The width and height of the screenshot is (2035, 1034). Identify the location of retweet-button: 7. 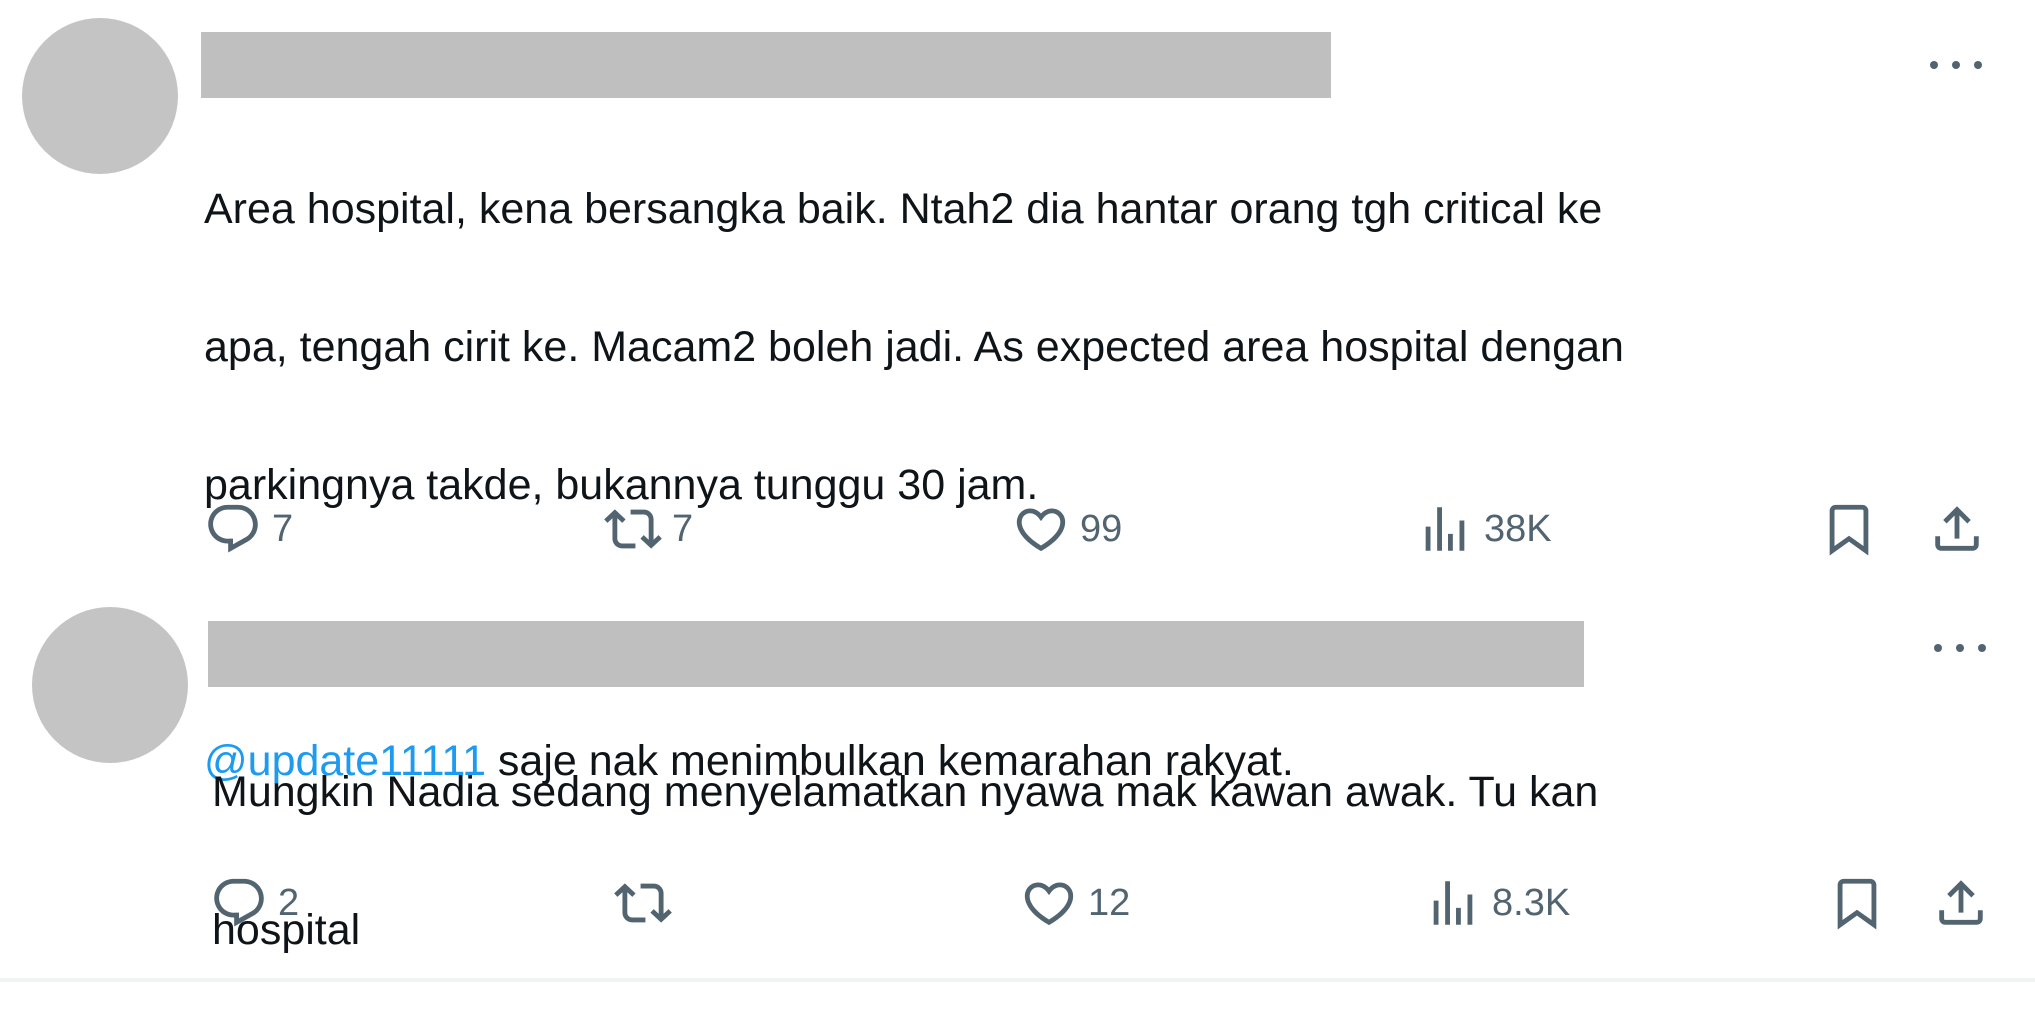
(648, 529).